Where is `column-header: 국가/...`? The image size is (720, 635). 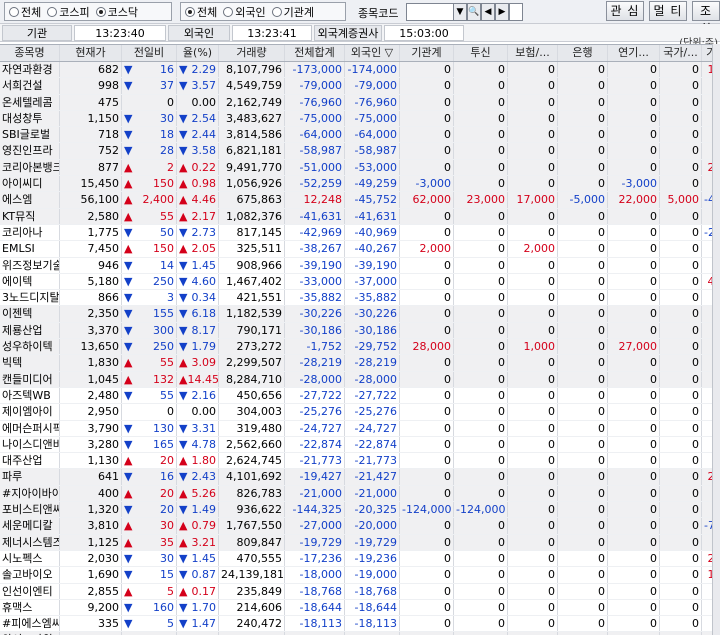
column-header: 국가/... is located at coordinates (681, 53).